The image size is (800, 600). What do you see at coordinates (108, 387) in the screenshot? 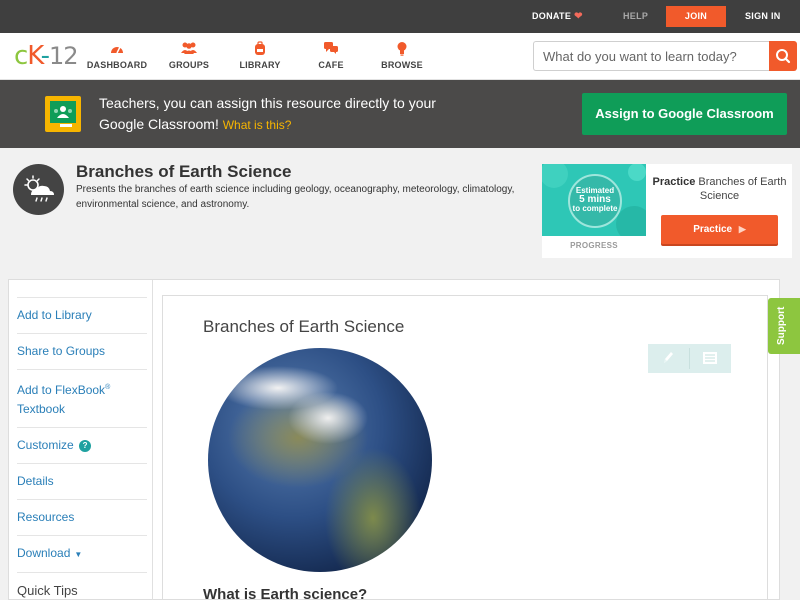
I see `registered-mark: ®` at bounding box center [108, 387].